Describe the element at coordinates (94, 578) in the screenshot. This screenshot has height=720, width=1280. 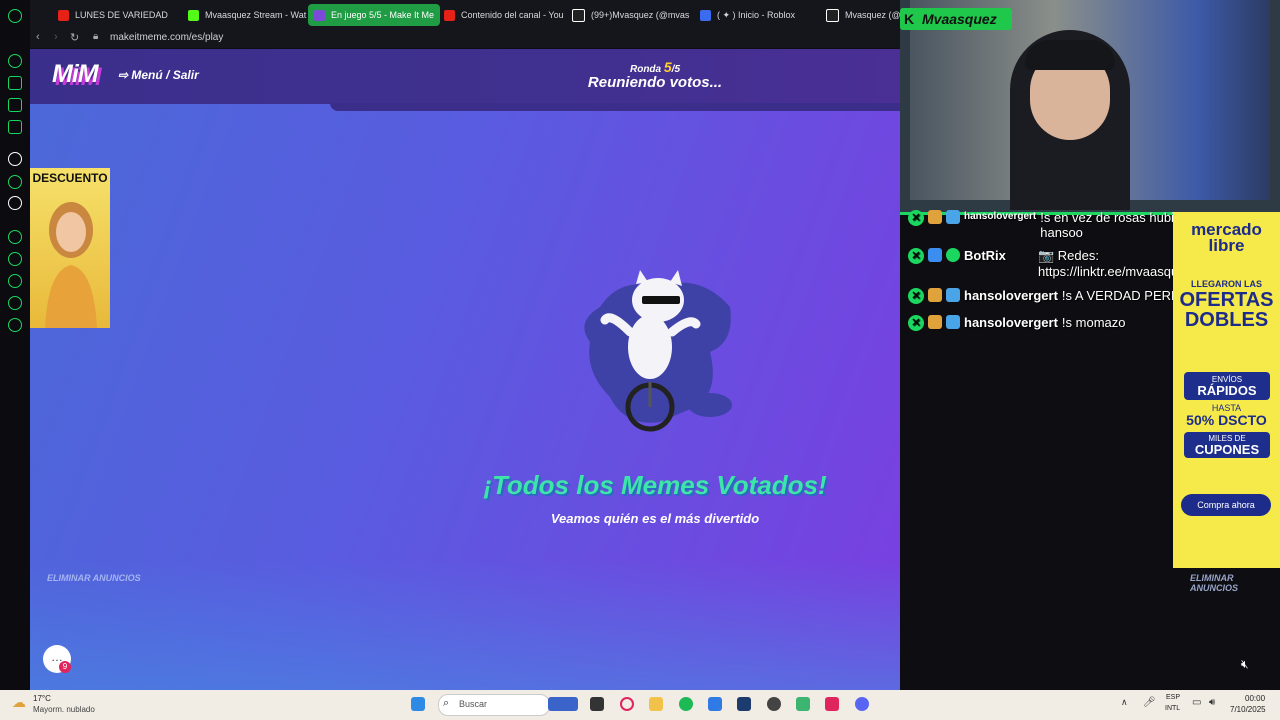
I see `remove-ads-left-link: ELIMINAR ANUNCIOS` at that location.